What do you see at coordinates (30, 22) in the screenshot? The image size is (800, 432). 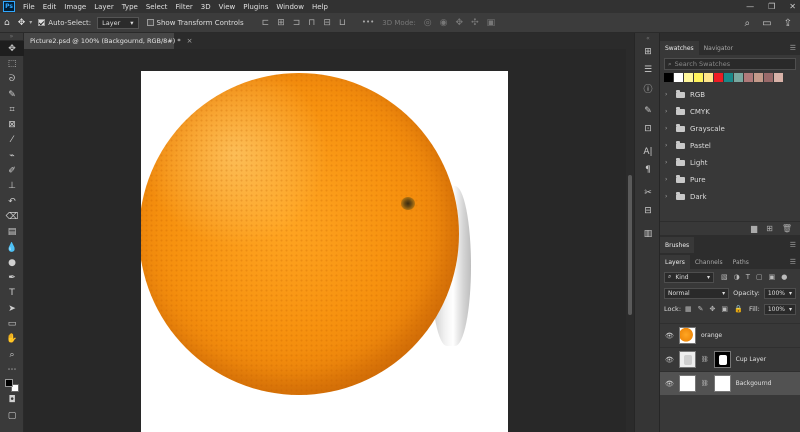 I see `chevron-down-icon: ▾` at bounding box center [30, 22].